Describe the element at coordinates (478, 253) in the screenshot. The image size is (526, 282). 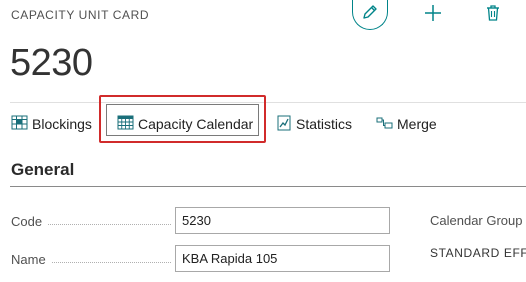
I see `calendar-group-value: STANDARD EFF` at that location.